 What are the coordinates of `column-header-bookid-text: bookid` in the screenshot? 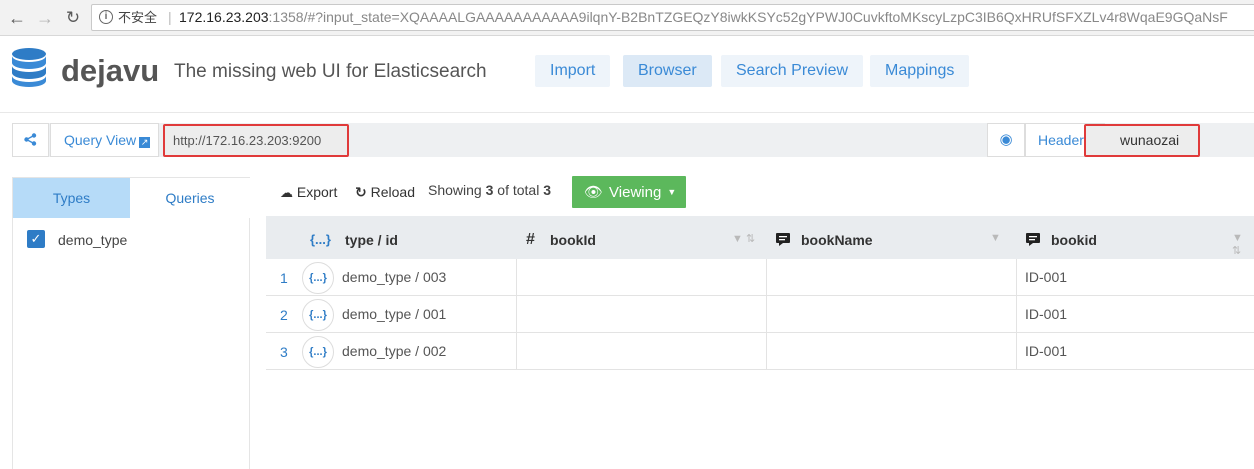 It's located at (1074, 237).